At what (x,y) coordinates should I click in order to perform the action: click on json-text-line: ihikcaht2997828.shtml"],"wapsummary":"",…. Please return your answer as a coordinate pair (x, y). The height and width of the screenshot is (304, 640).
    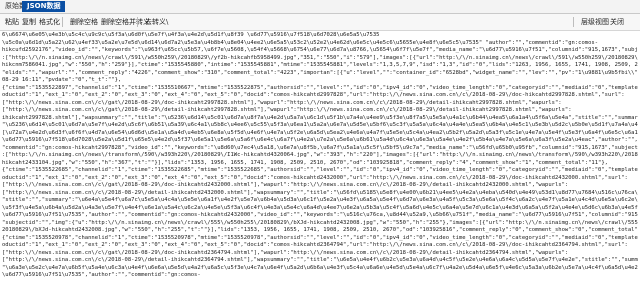
    Looking at the image, I should click on (320, 117).